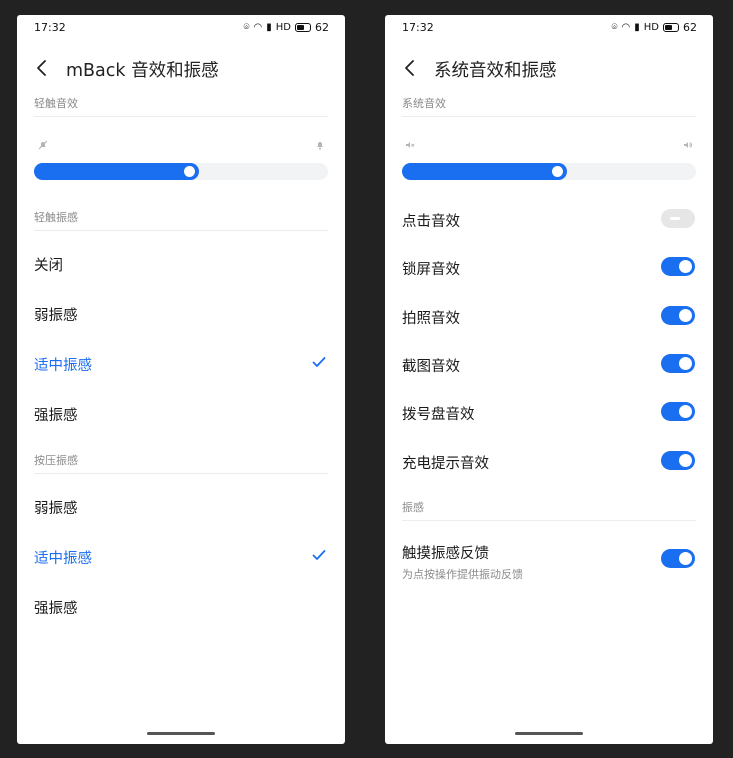  What do you see at coordinates (495, 71) in the screenshot?
I see `page-title: 系统音效和振感` at bounding box center [495, 71].